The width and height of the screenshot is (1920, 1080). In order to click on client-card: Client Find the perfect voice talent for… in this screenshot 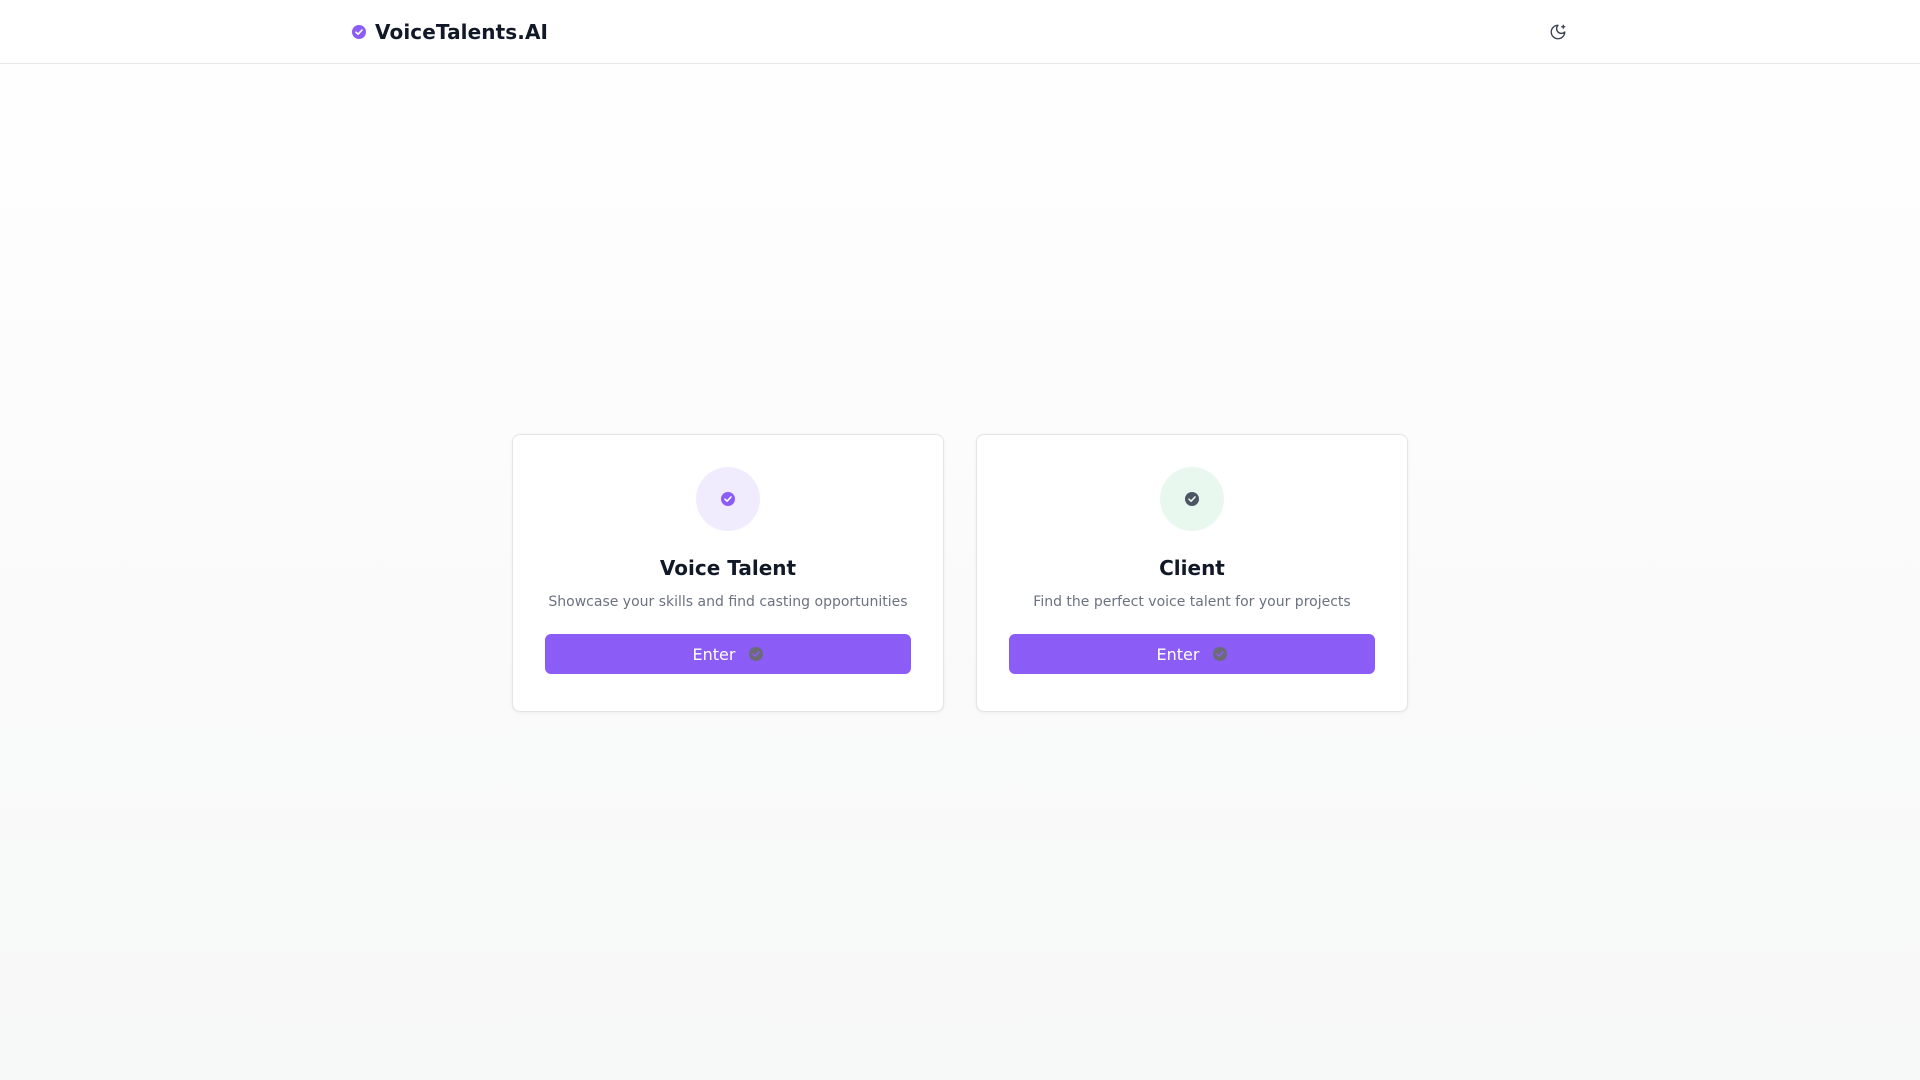, I will do `click(1192, 573)`.